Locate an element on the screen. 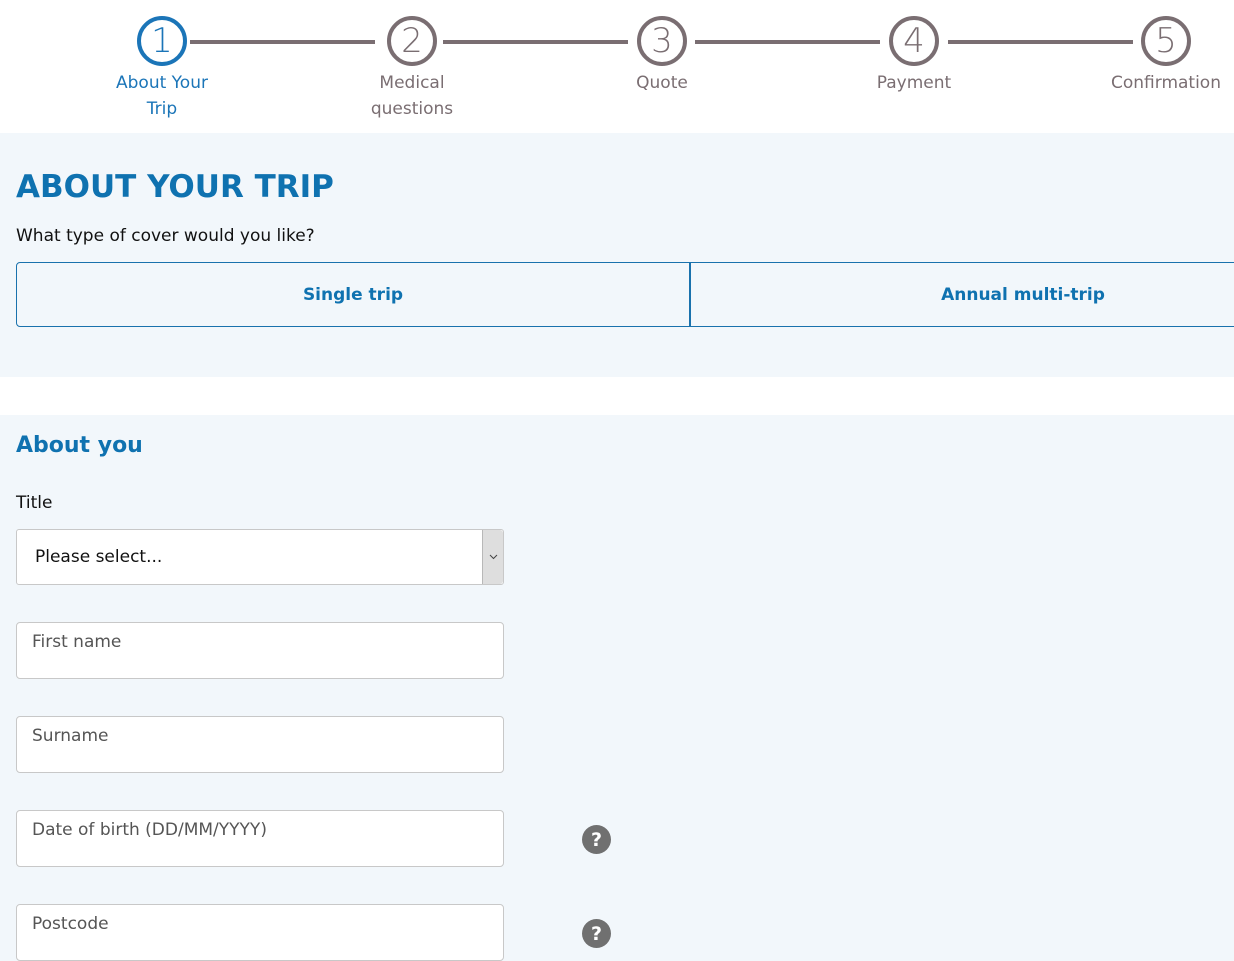 The image size is (1234, 961). step-label: About Your Trip is located at coordinates (162, 96).